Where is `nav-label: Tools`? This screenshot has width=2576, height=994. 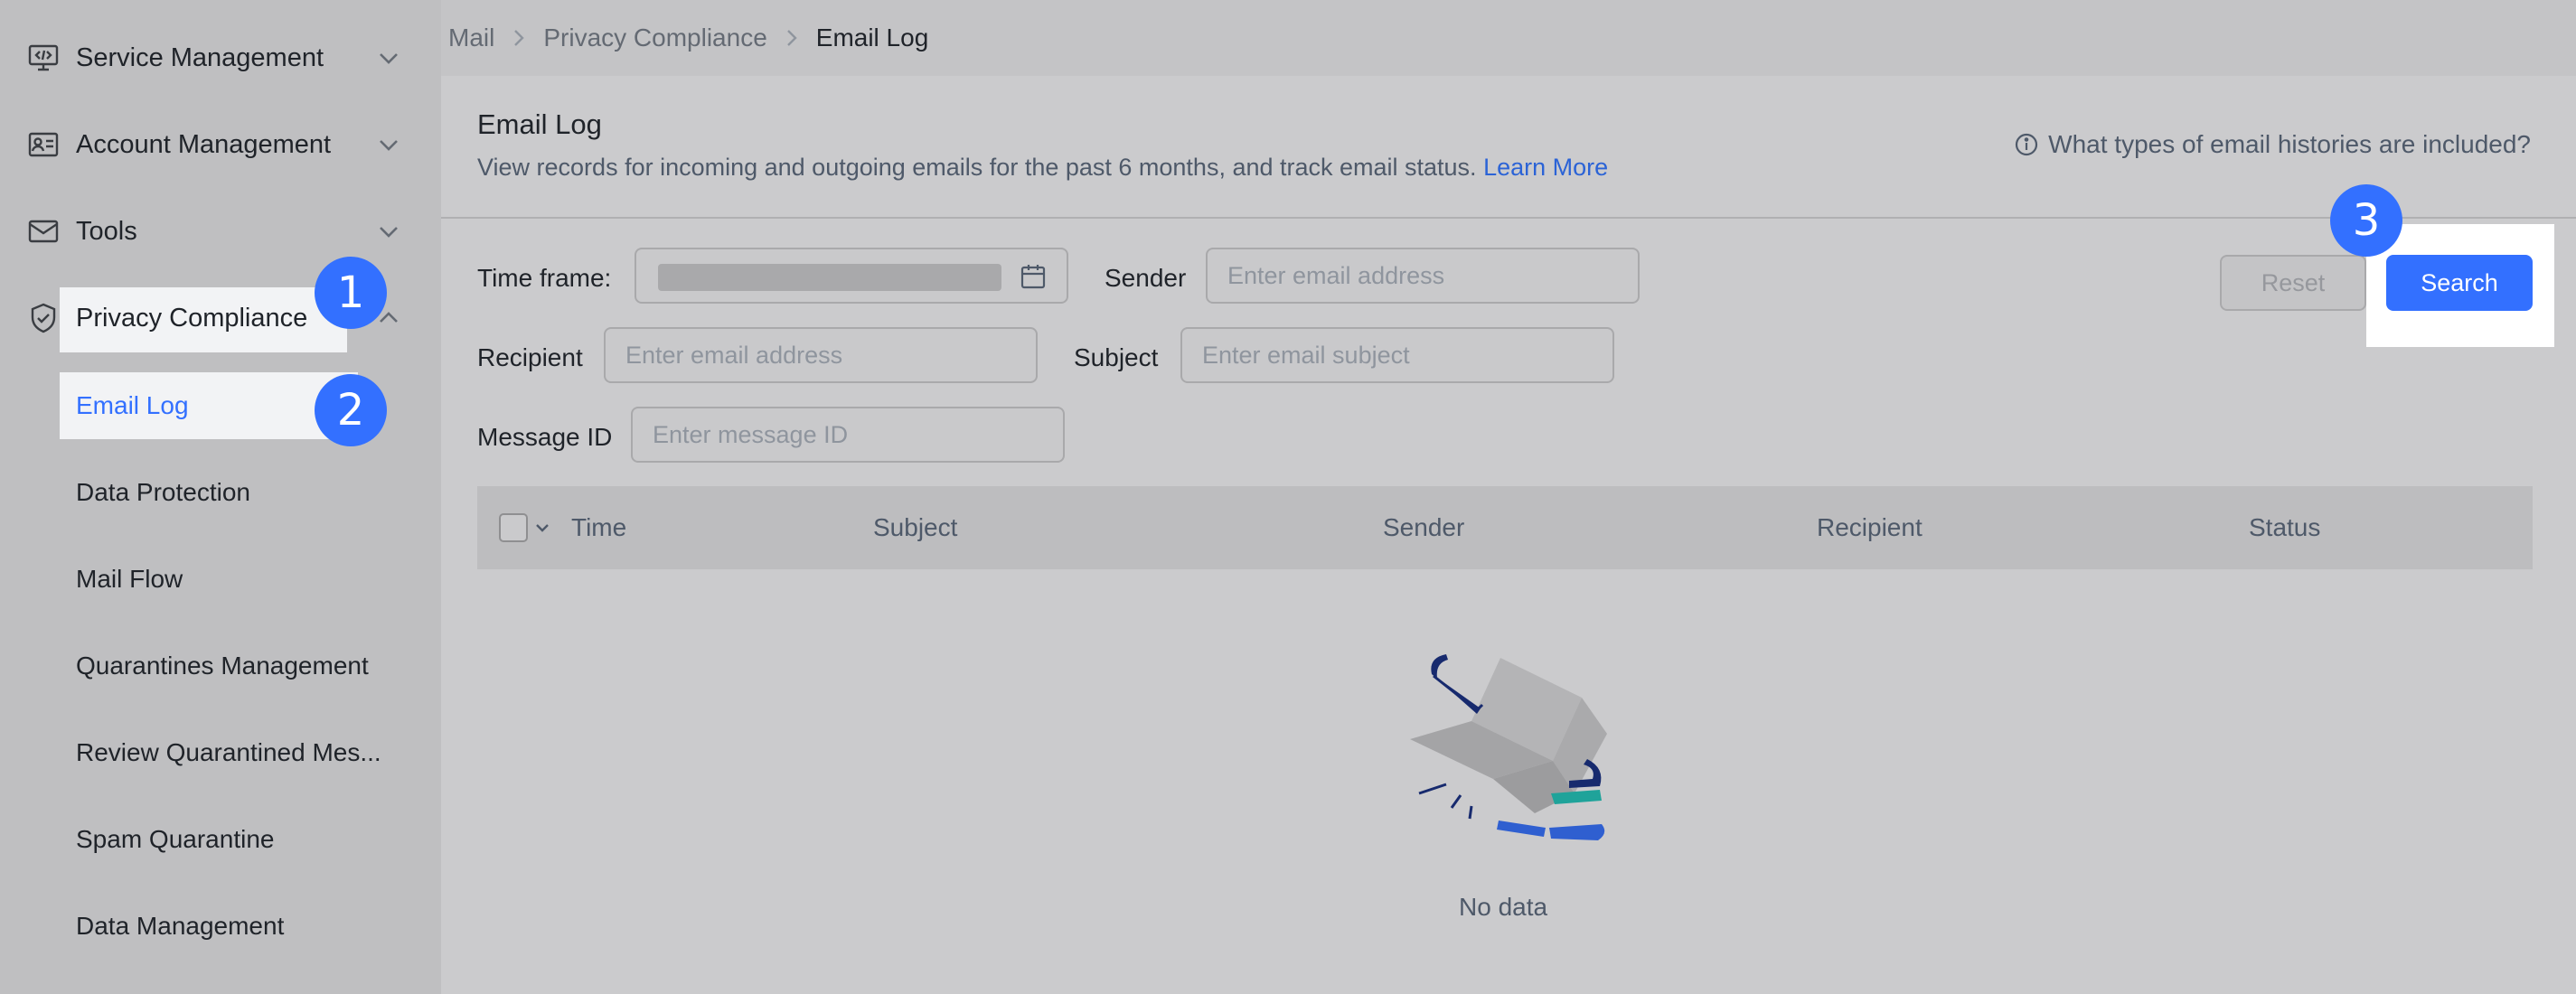 nav-label: Tools is located at coordinates (107, 231).